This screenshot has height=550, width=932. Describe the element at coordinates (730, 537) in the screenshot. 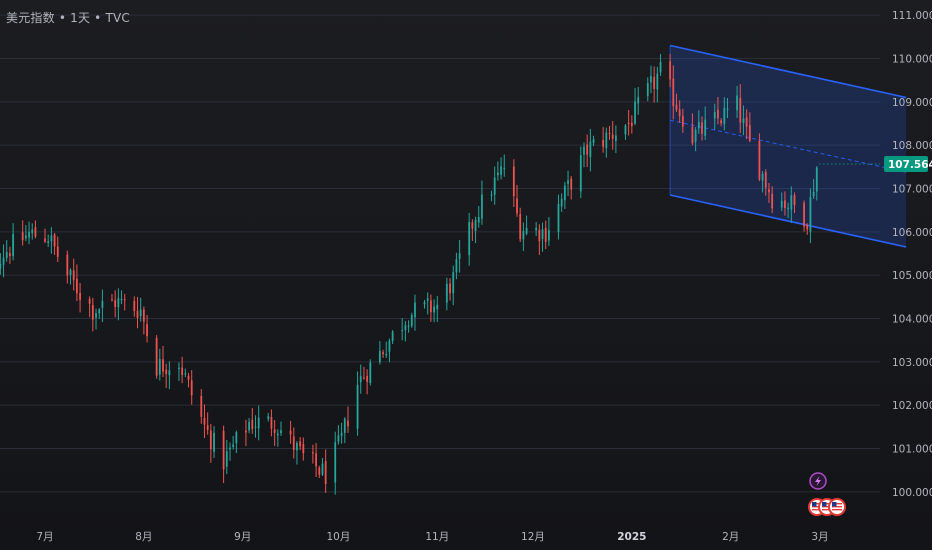

I see `x-tick-label: 2月` at that location.